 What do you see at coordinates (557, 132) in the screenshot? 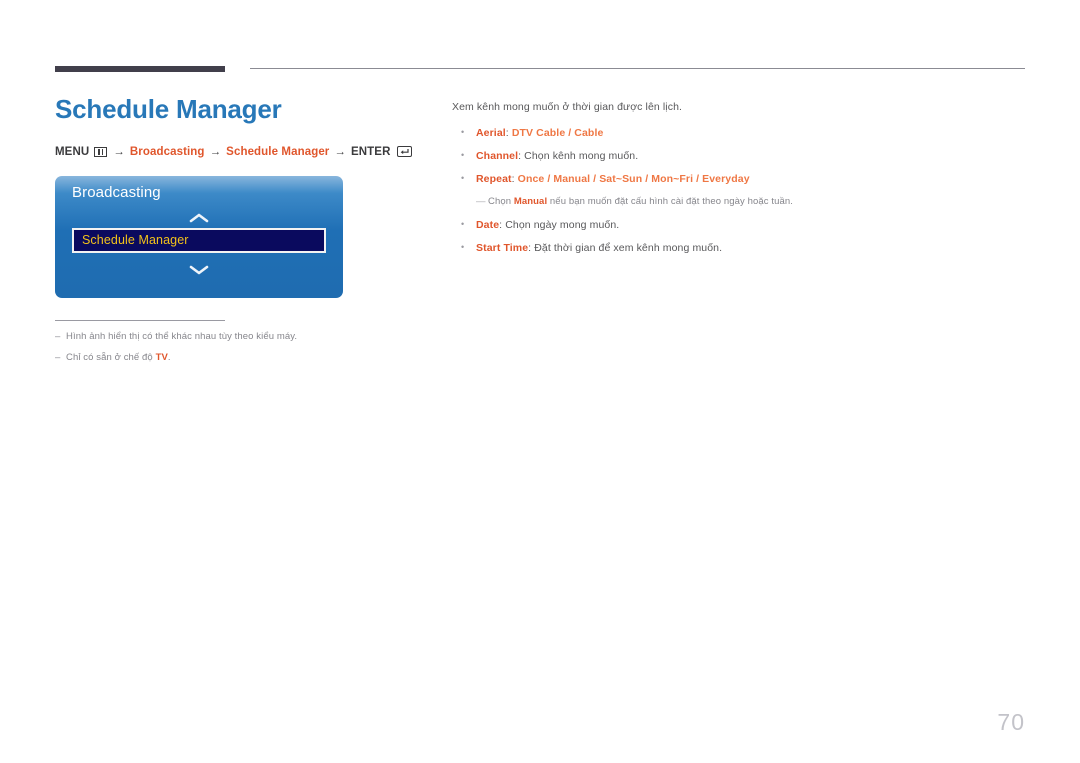
I see `list-item-options: DTV Cable / Cable` at bounding box center [557, 132].